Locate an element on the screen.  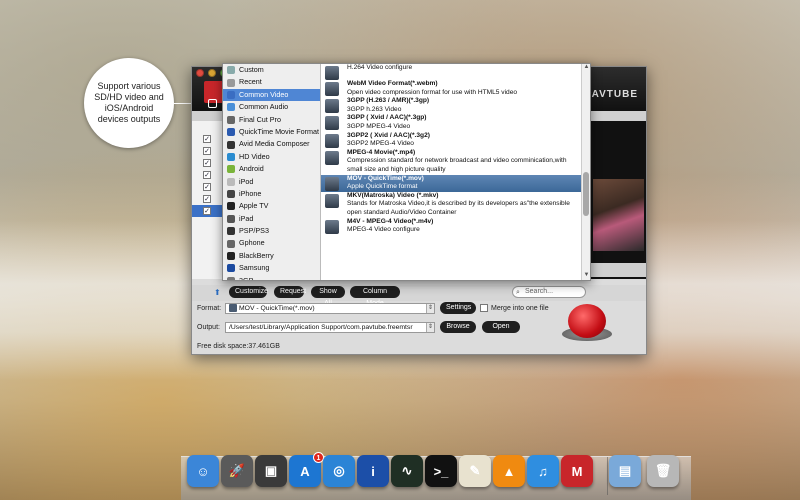
safari-icon: ◎ is located at coordinates (339, 471).